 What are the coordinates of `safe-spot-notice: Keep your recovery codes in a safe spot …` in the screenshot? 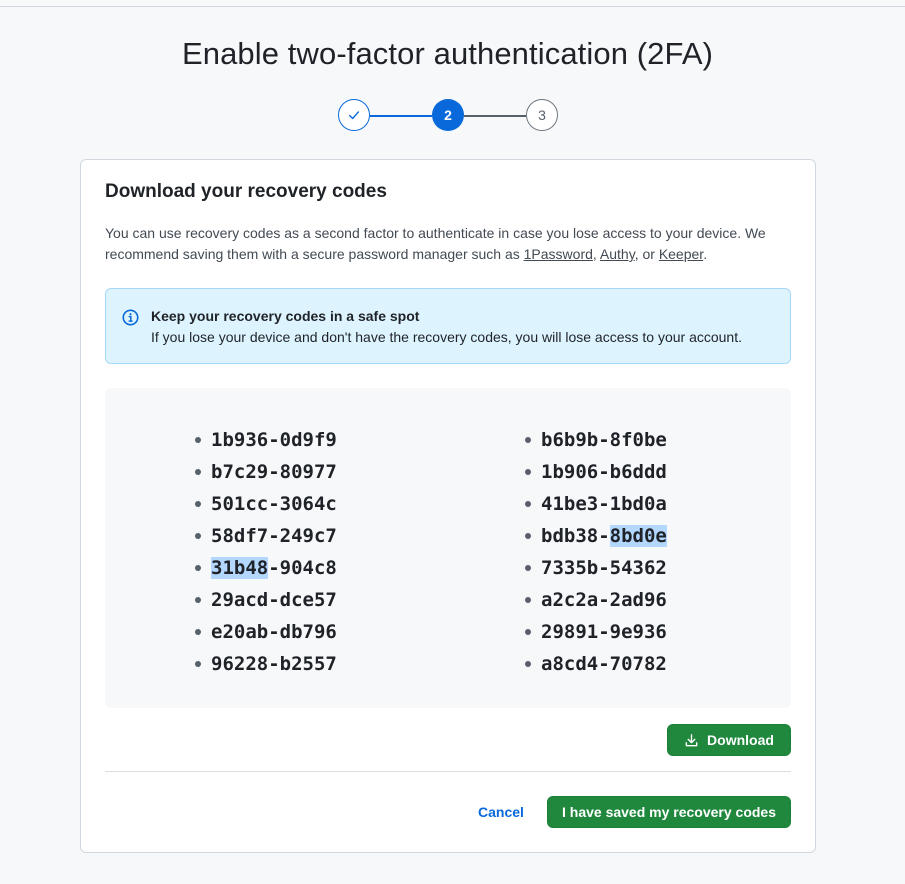 It's located at (448, 326).